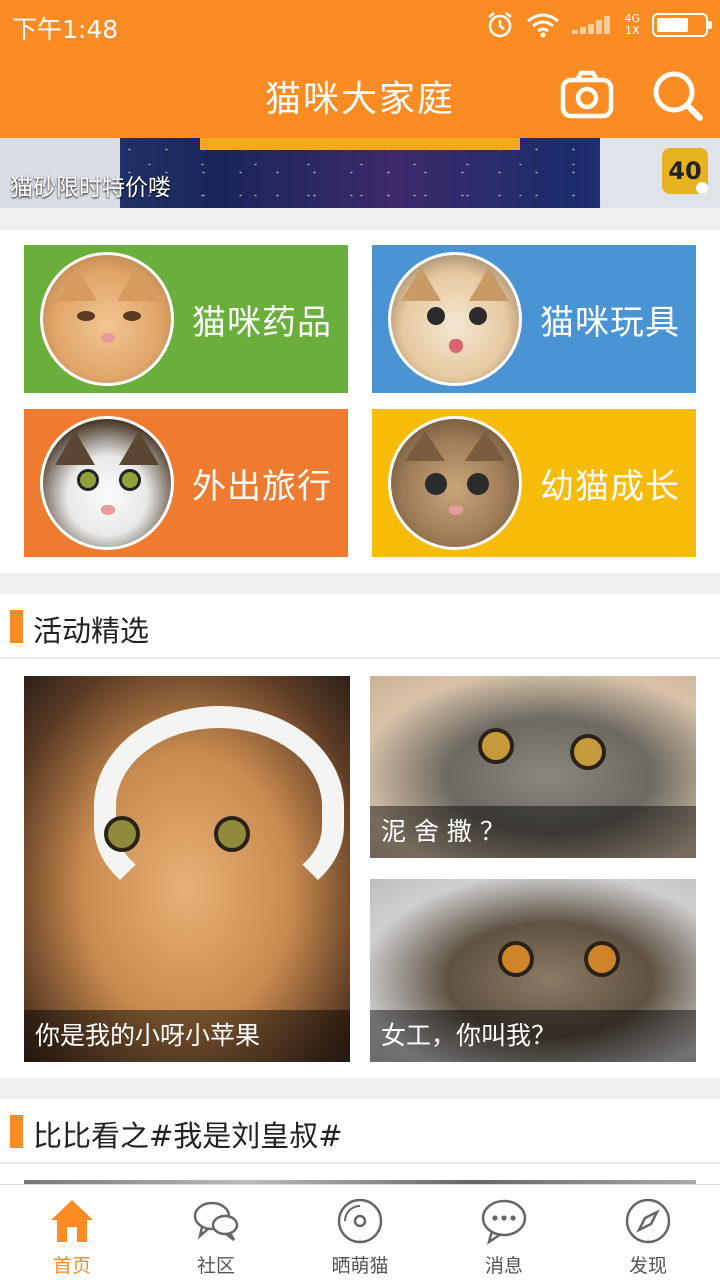  What do you see at coordinates (533, 832) in the screenshot?
I see `activity-caption: 泥 舍 撒 ？` at bounding box center [533, 832].